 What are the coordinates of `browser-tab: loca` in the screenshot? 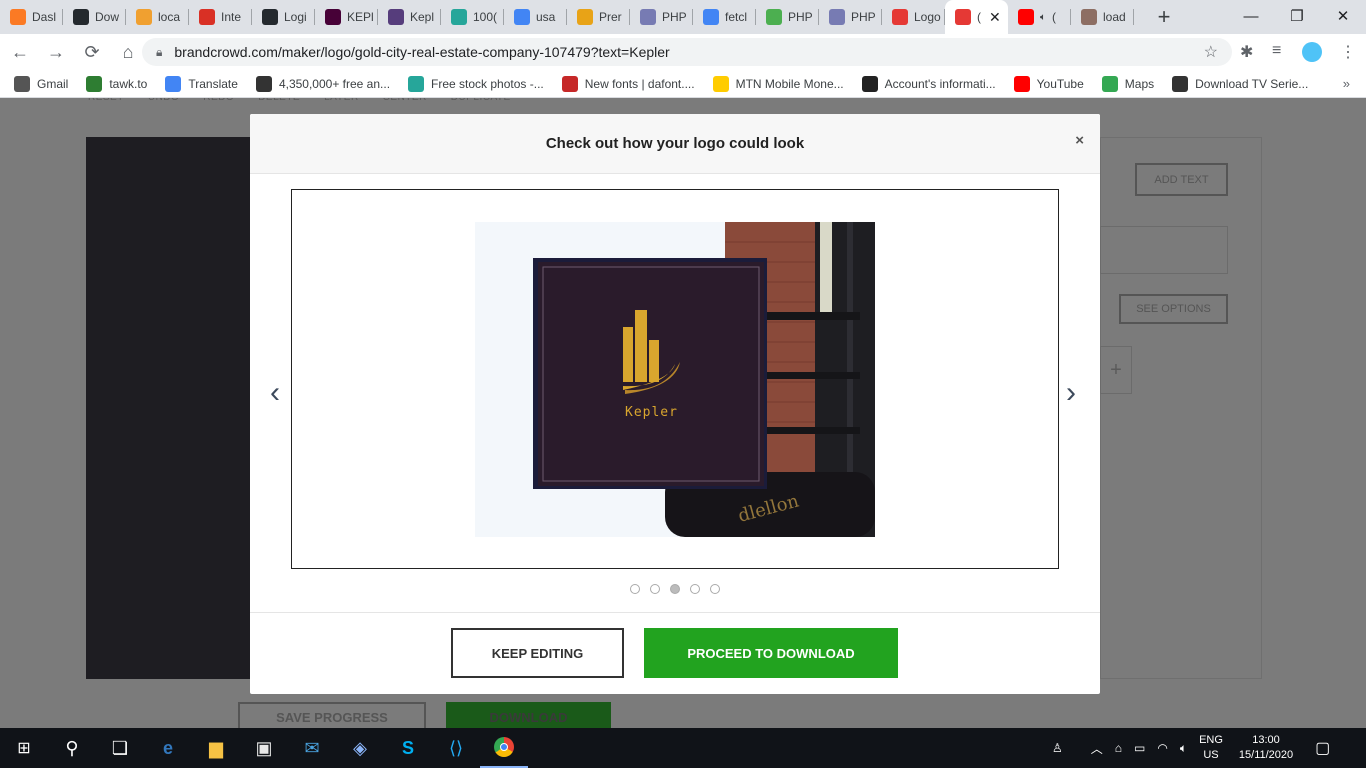 It's located at (157, 17).